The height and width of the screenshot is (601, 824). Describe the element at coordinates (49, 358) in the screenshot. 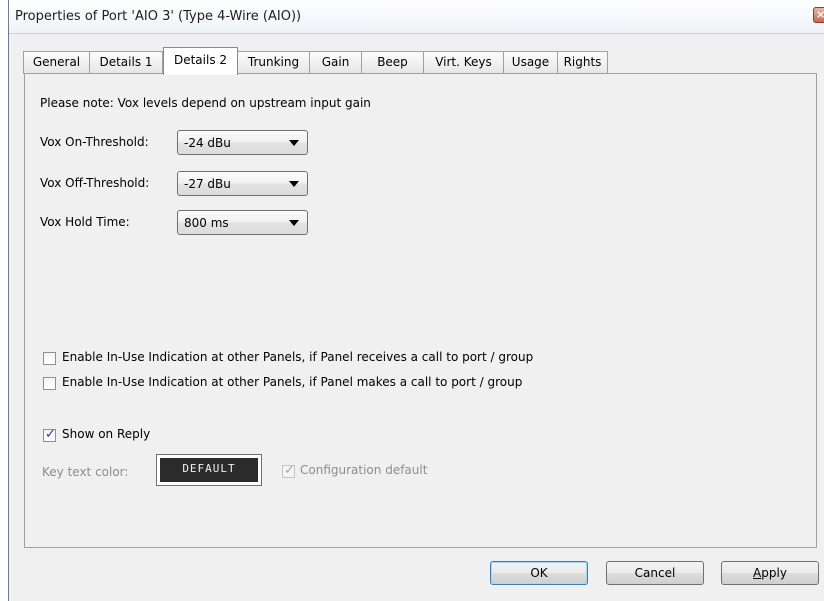

I see `inuse-receives-checkbox` at that location.